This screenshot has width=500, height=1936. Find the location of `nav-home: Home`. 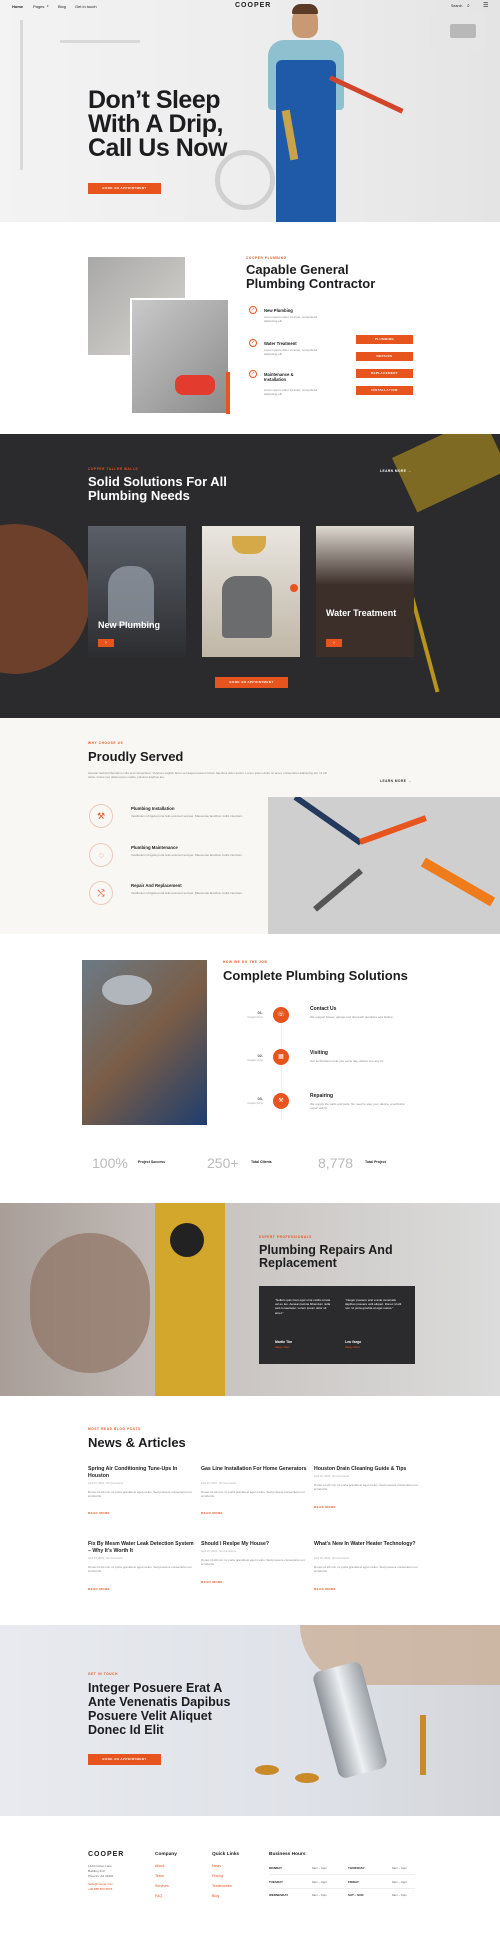

nav-home: Home is located at coordinates (17, 6).